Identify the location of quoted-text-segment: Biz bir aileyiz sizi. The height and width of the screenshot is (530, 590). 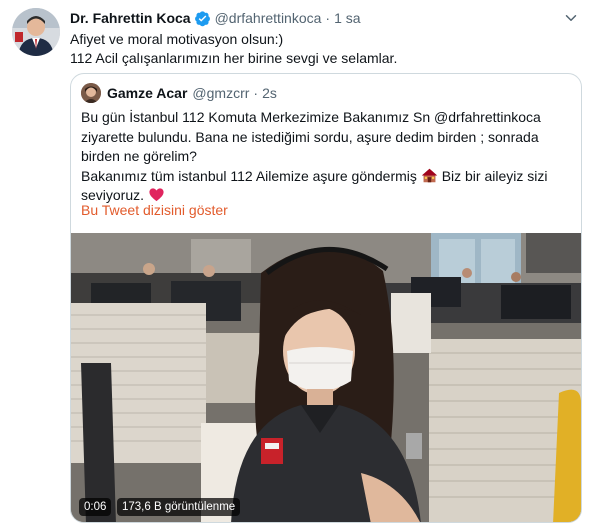
(494, 175).